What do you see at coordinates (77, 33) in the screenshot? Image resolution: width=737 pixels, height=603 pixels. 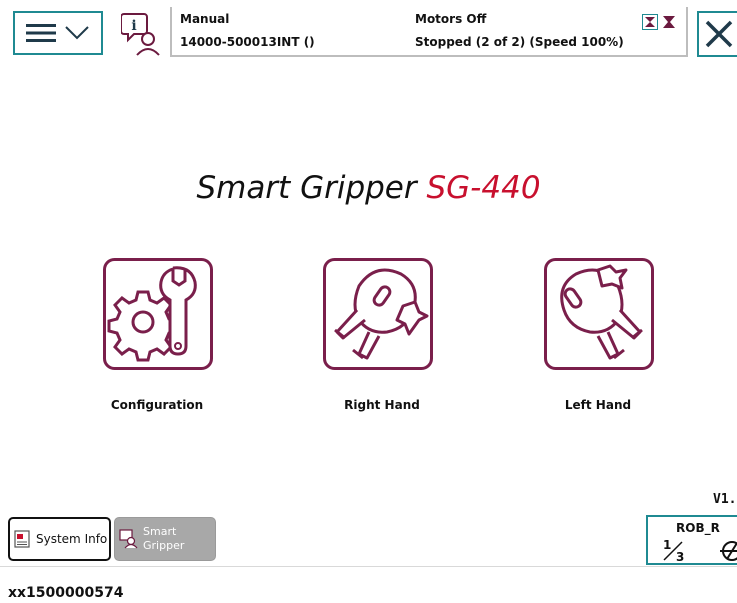 I see `chevron-down-icon` at bounding box center [77, 33].